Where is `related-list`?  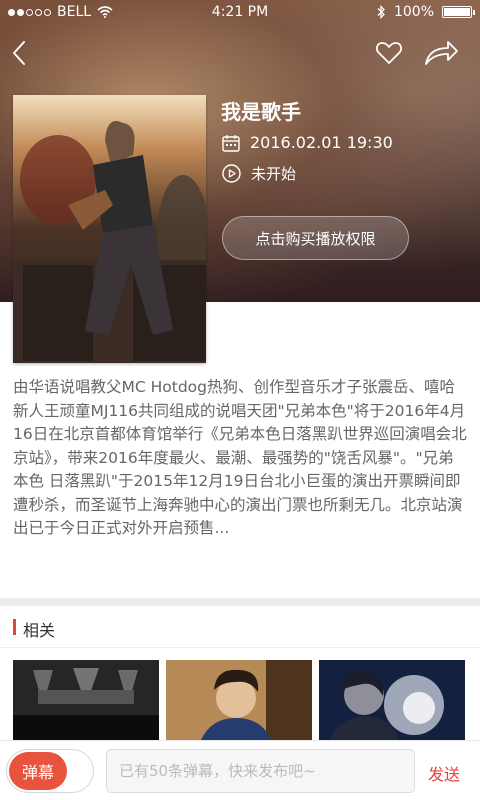 related-list is located at coordinates (240, 700).